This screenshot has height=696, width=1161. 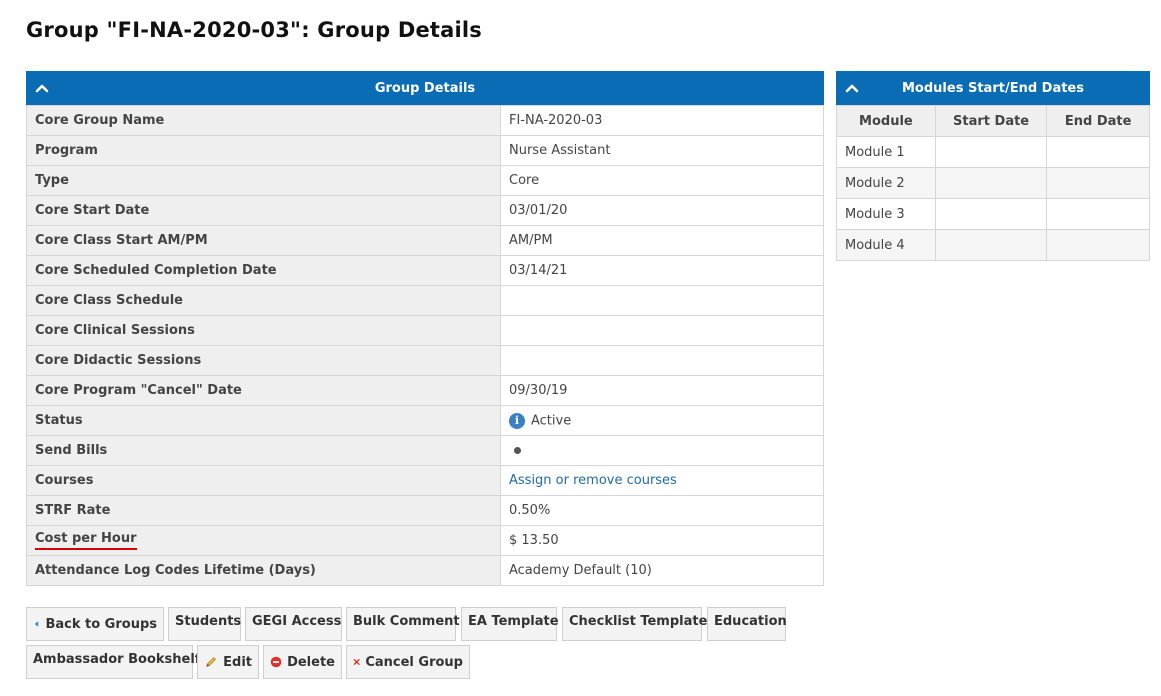 What do you see at coordinates (263, 300) in the screenshot?
I see `row-label: Core Class Schedule` at bounding box center [263, 300].